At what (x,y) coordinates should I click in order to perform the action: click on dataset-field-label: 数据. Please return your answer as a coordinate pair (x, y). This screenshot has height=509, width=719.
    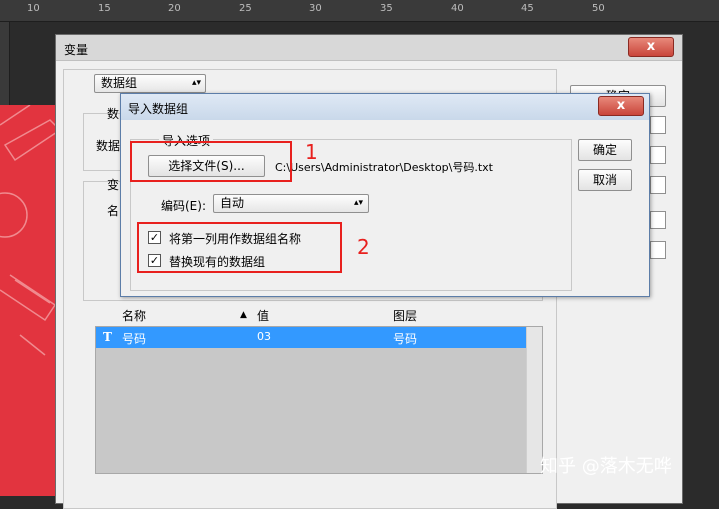
    Looking at the image, I should click on (108, 146).